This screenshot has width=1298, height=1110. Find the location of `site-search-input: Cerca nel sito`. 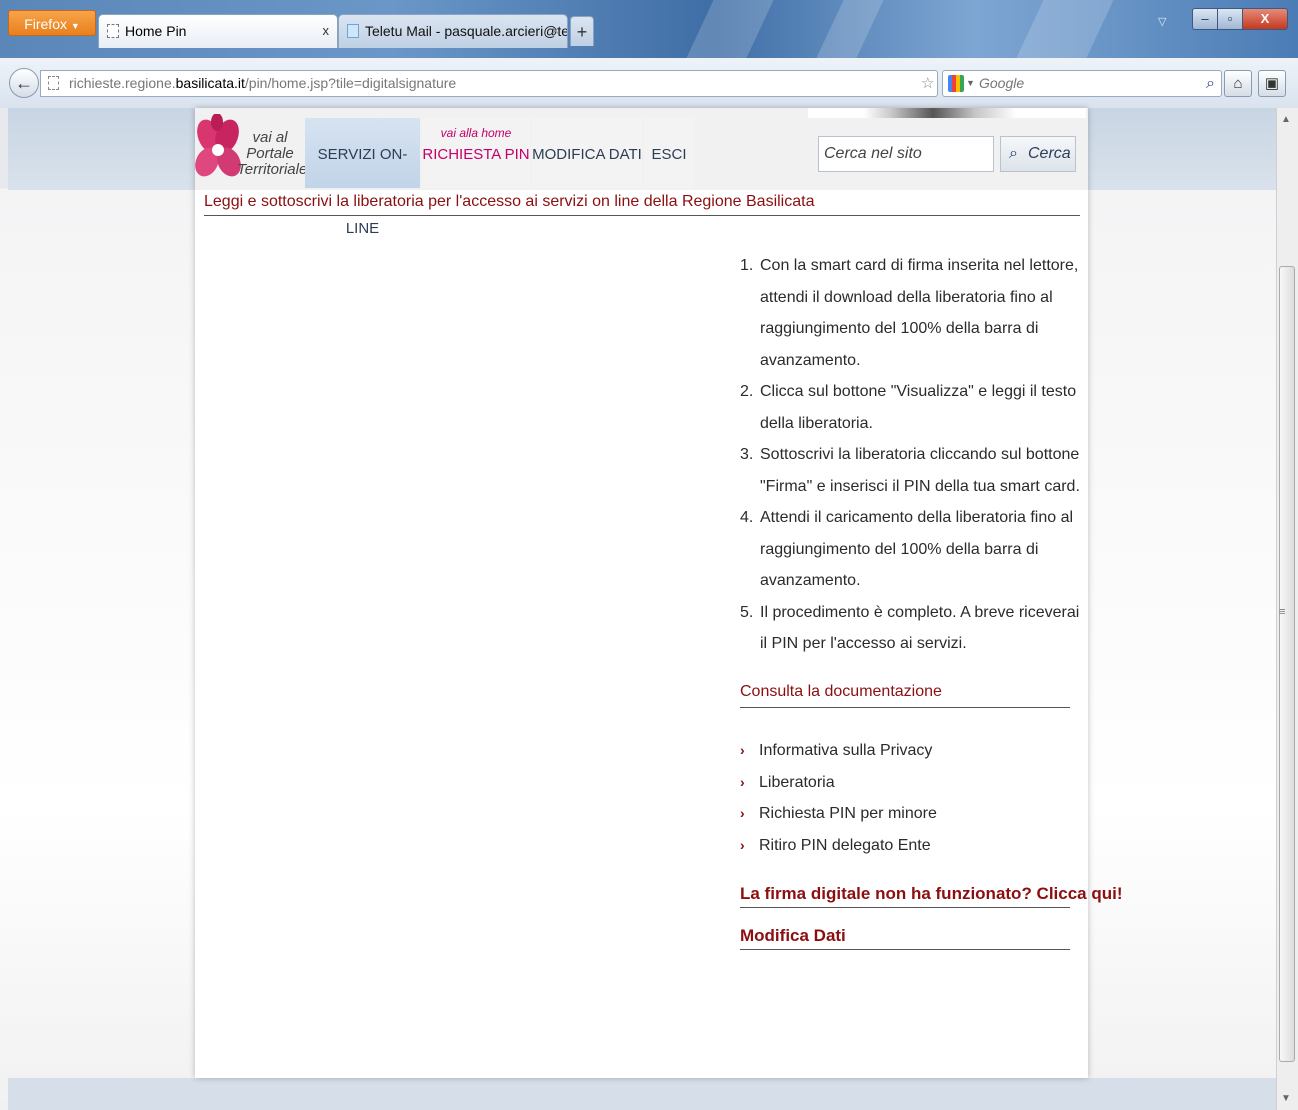

site-search-input: Cerca nel sito is located at coordinates (906, 154).